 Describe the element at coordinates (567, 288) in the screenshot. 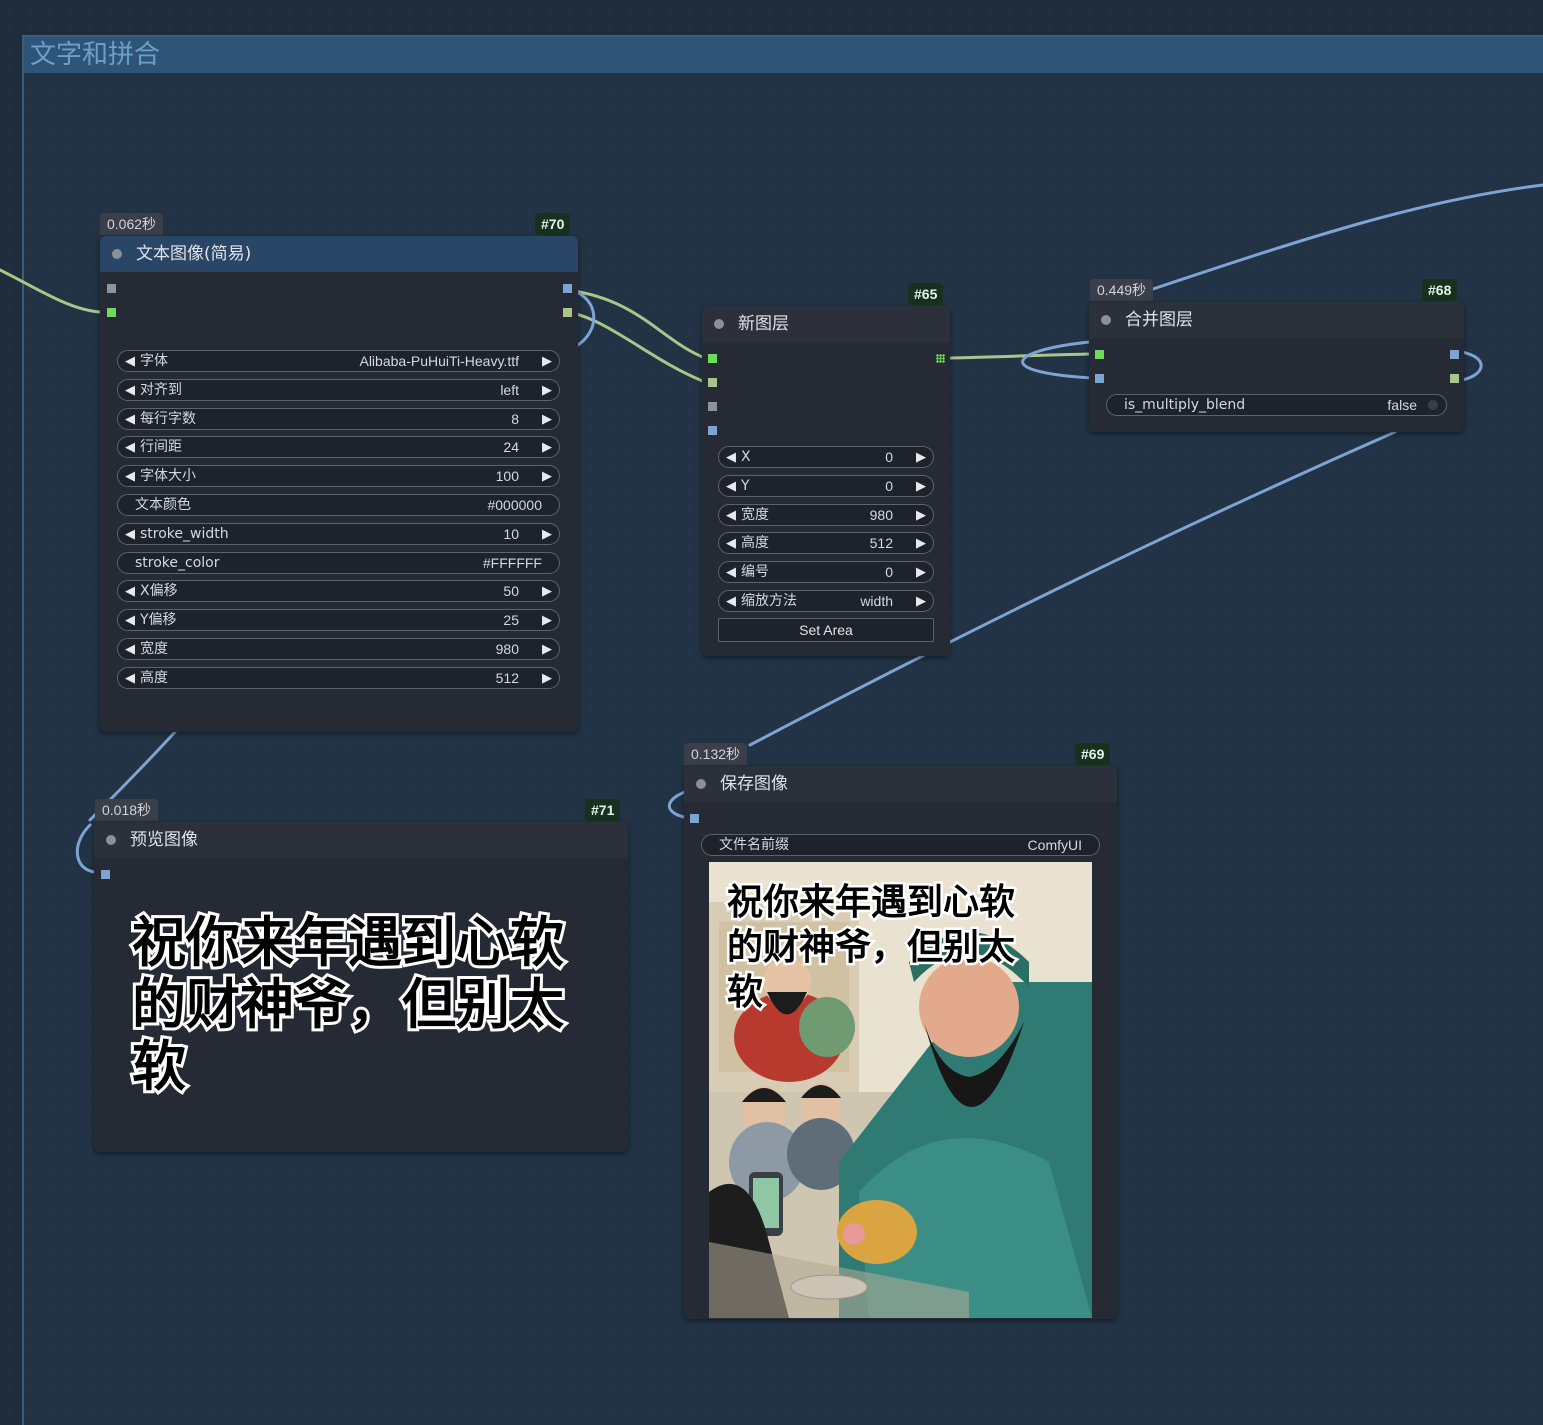

I see `output-slot-image` at that location.